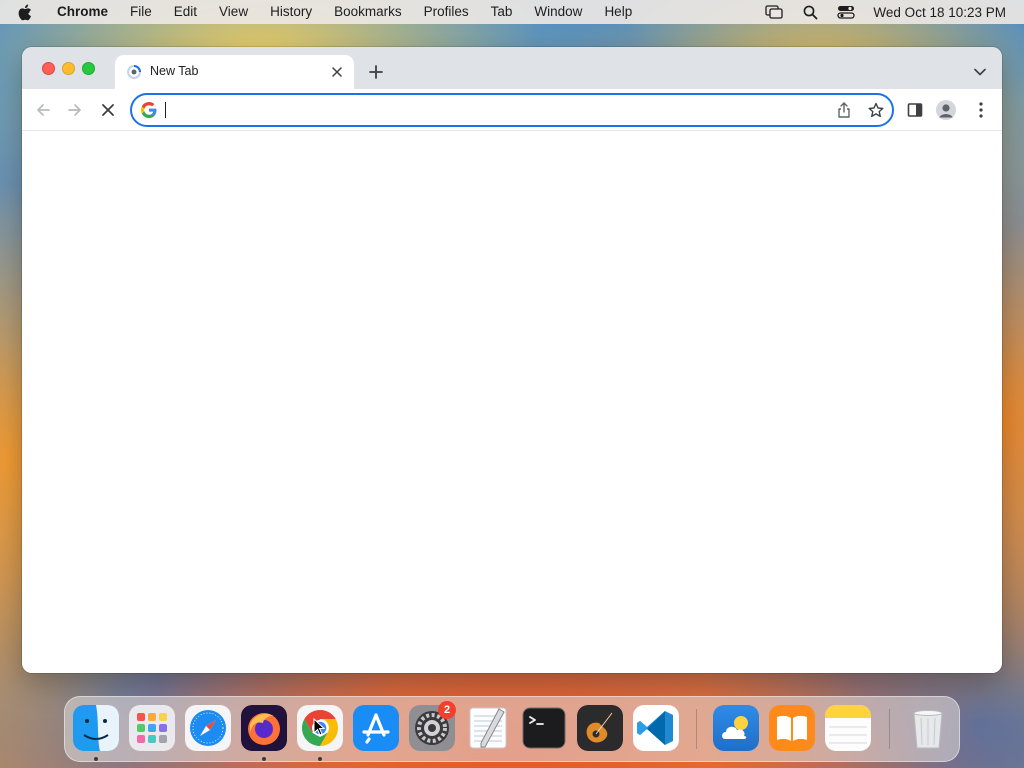 The width and height of the screenshot is (1024, 768). I want to click on loading-spinner-icon, so click(134, 72).